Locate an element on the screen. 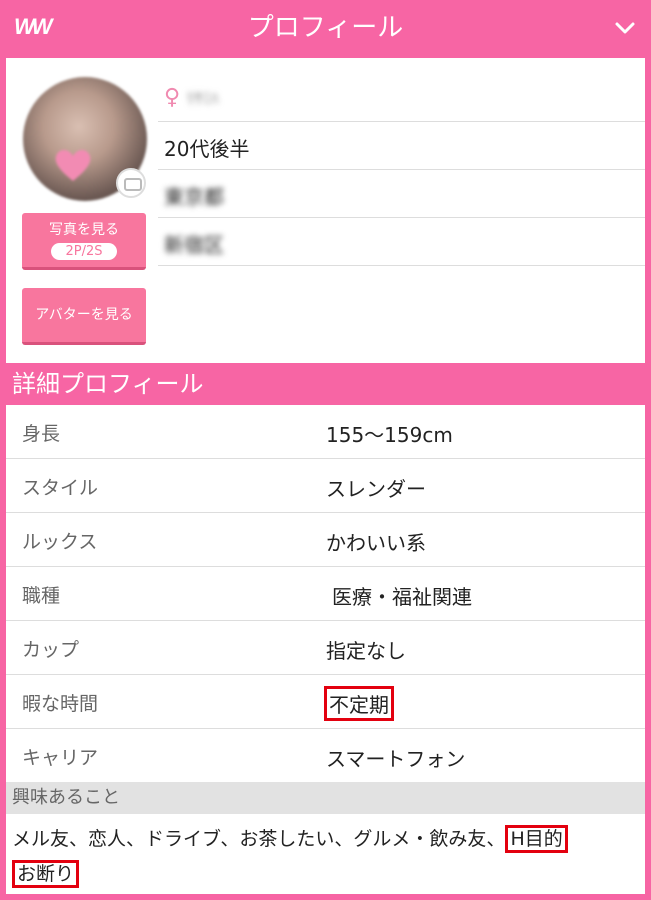 This screenshot has height=900, width=651. page-title: プロフィール is located at coordinates (325, 28).